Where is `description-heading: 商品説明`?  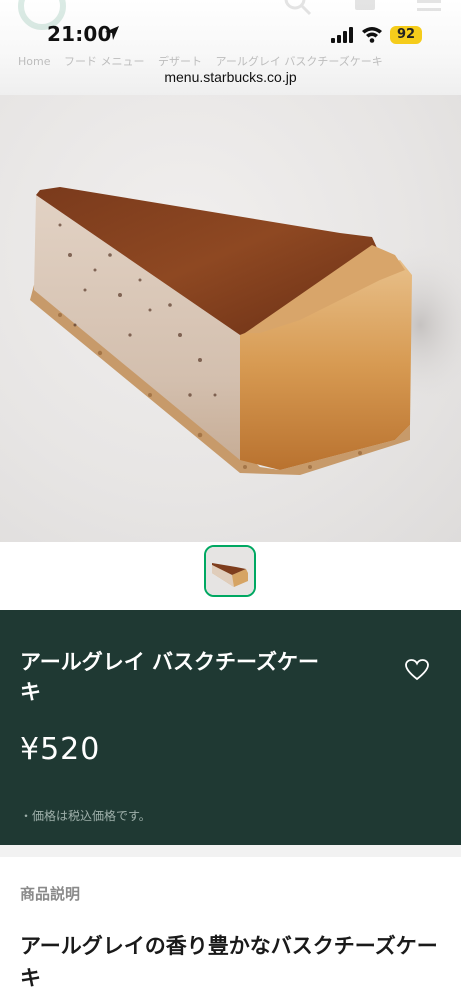 description-heading: 商品説明 is located at coordinates (50, 894).